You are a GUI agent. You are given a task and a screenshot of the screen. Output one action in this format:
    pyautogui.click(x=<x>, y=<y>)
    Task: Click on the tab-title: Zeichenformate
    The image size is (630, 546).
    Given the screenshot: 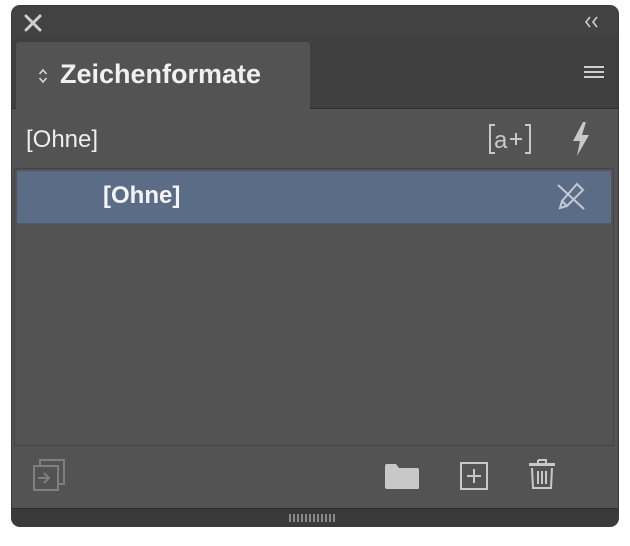 What is the action you would take?
    pyautogui.click(x=161, y=74)
    